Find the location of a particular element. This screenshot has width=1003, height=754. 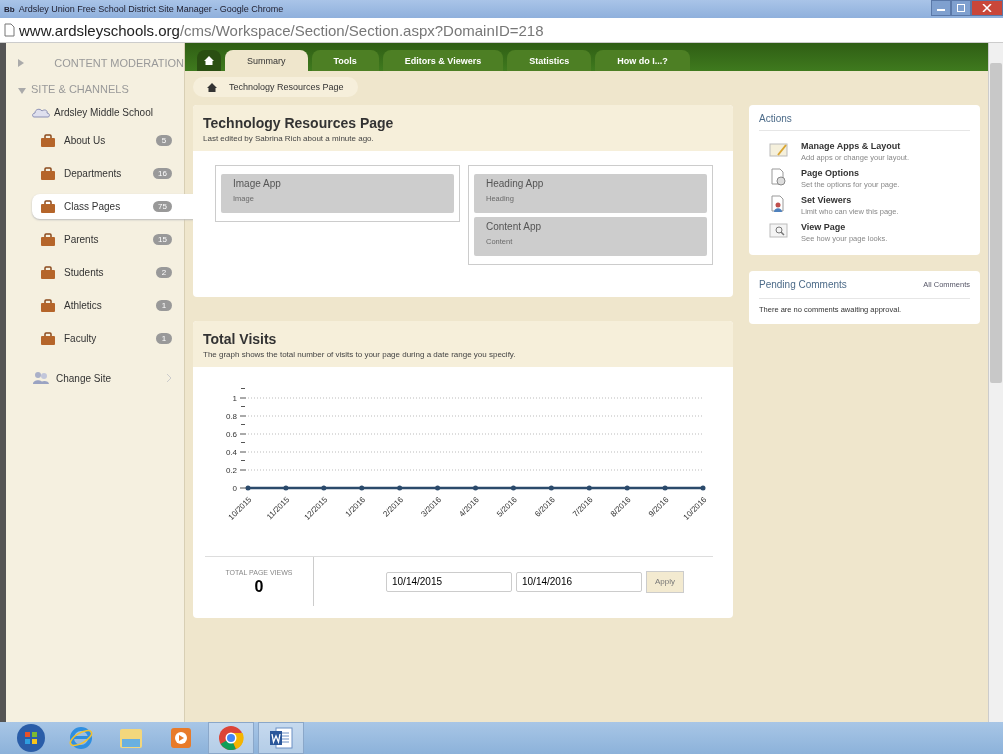

start-date-field: 10/14/2015 is located at coordinates (449, 581).